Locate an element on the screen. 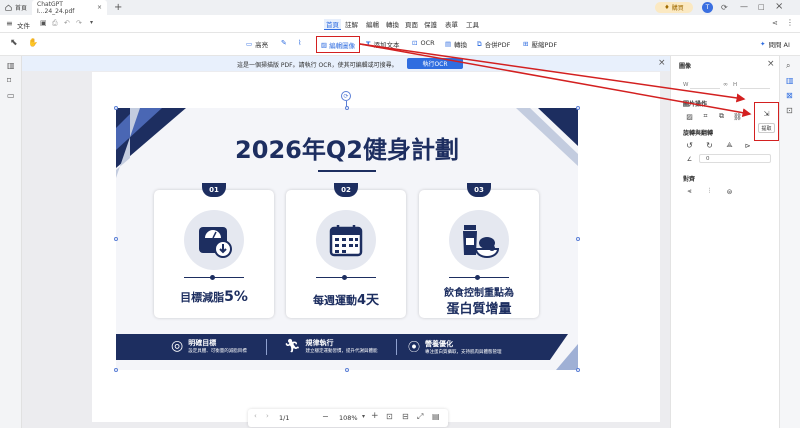  zoom-dropdown-icon: ▾ is located at coordinates (363, 416).